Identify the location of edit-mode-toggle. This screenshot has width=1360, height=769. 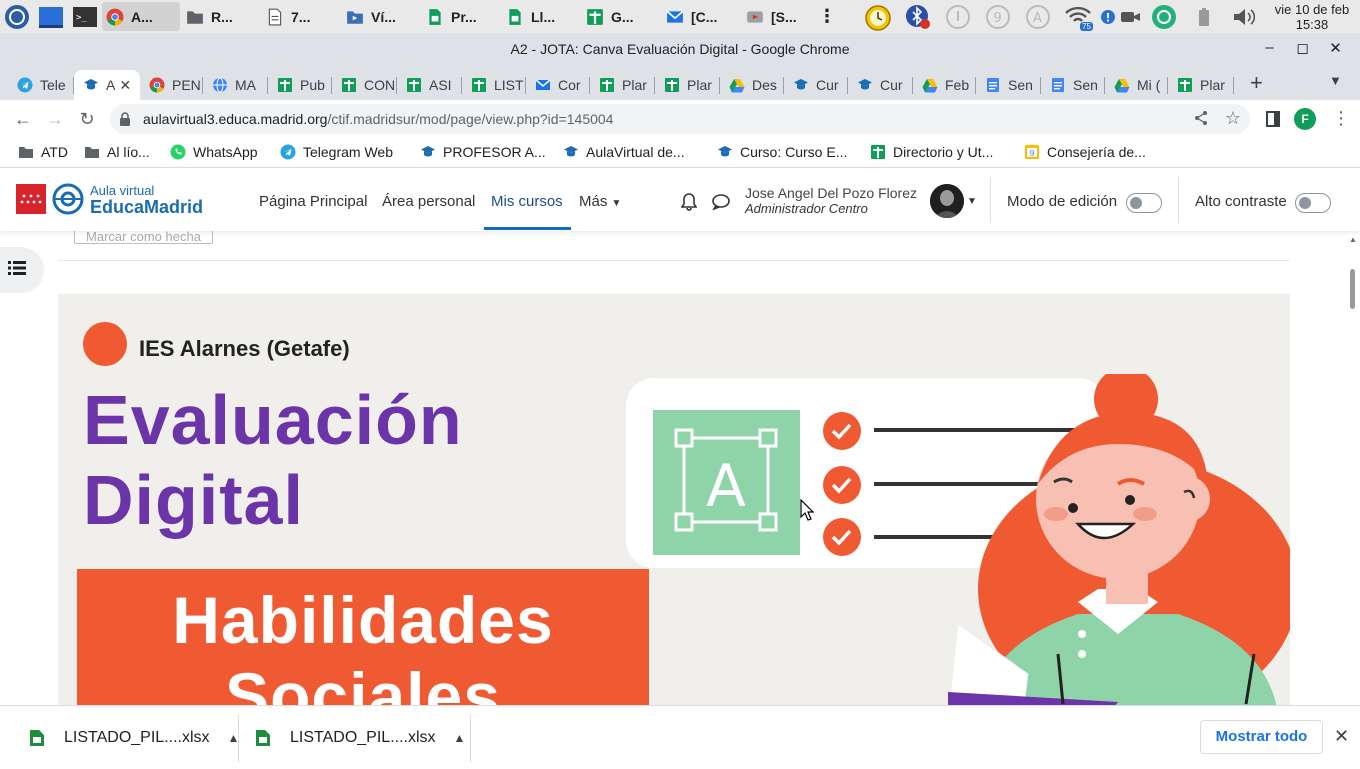
(1144, 203).